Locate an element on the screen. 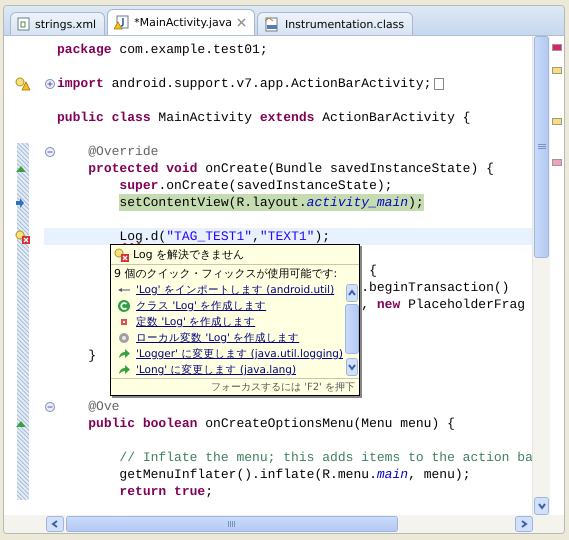 Image resolution: width=569 pixels, height=540 pixels. horizontal-scrollbar is located at coordinates (284, 524).